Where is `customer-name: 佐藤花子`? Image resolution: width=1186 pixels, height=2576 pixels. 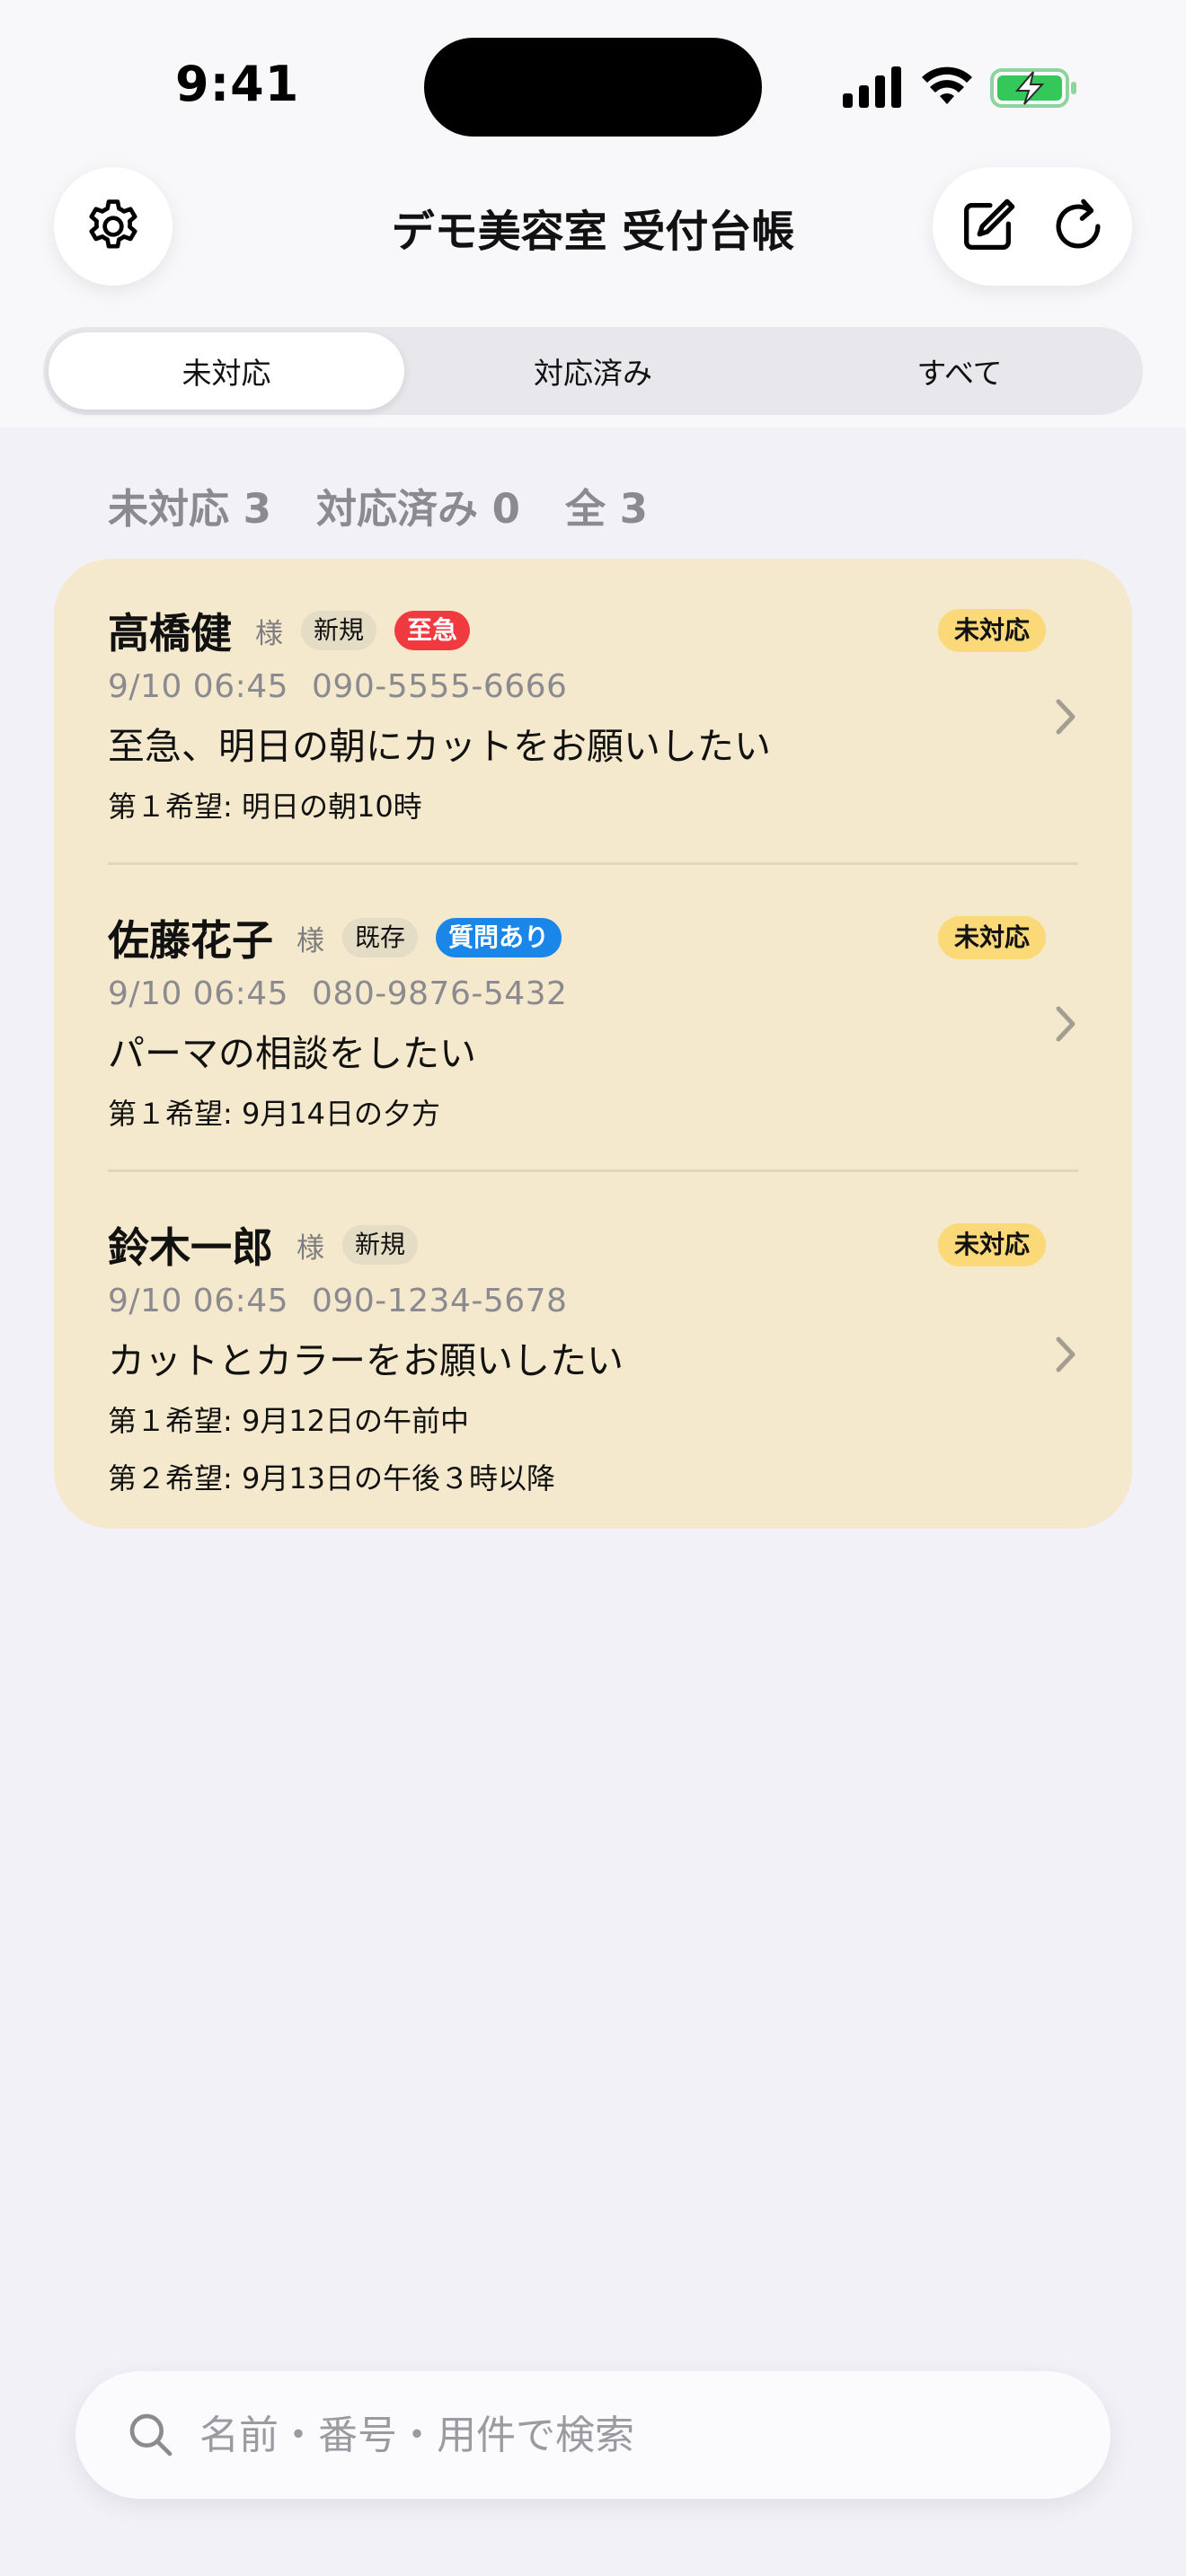
customer-name: 佐藤花子 is located at coordinates (190, 940).